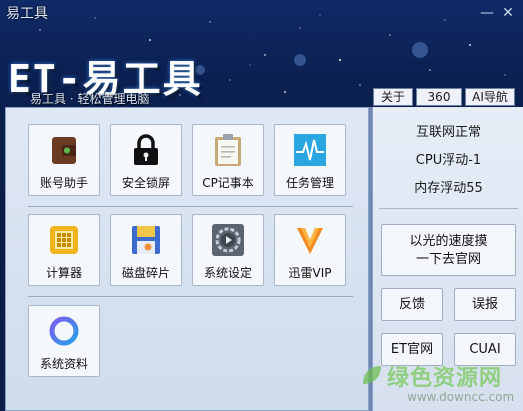  I want to click on calculator-button: 计算器, so click(64, 250).